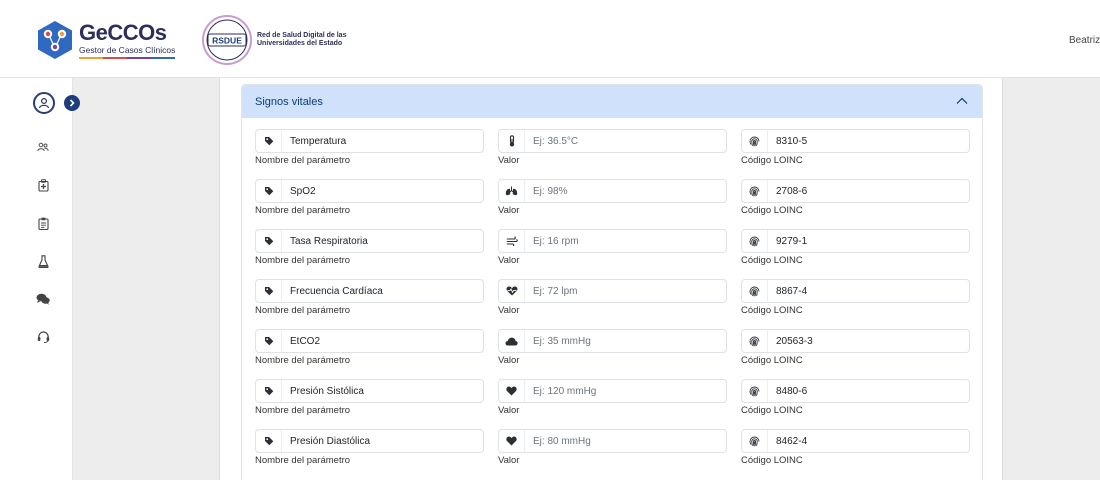 The image size is (1100, 480). I want to click on brand-subtitle: Gestor de Casos Clínicos, so click(127, 49).